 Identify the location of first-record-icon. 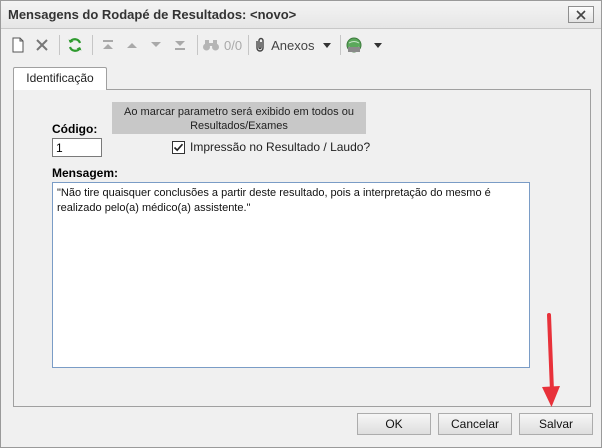
(108, 44).